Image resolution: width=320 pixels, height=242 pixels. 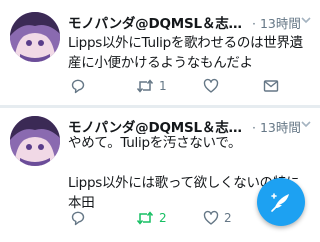 What do you see at coordinates (185, 43) in the screenshot?
I see `tweet-text-line: Lipps以外にTulipを歌わせるのは世界遺` at bounding box center [185, 43].